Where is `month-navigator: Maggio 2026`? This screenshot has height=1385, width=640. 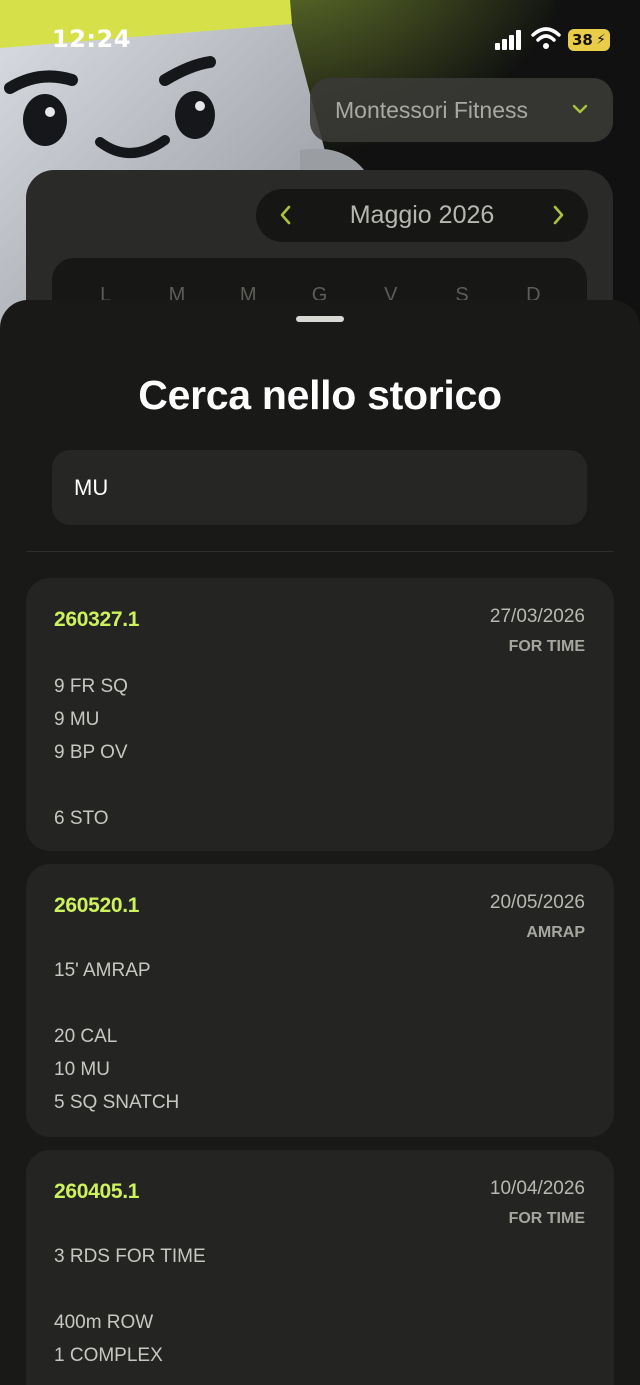 month-navigator: Maggio 2026 is located at coordinates (422, 215).